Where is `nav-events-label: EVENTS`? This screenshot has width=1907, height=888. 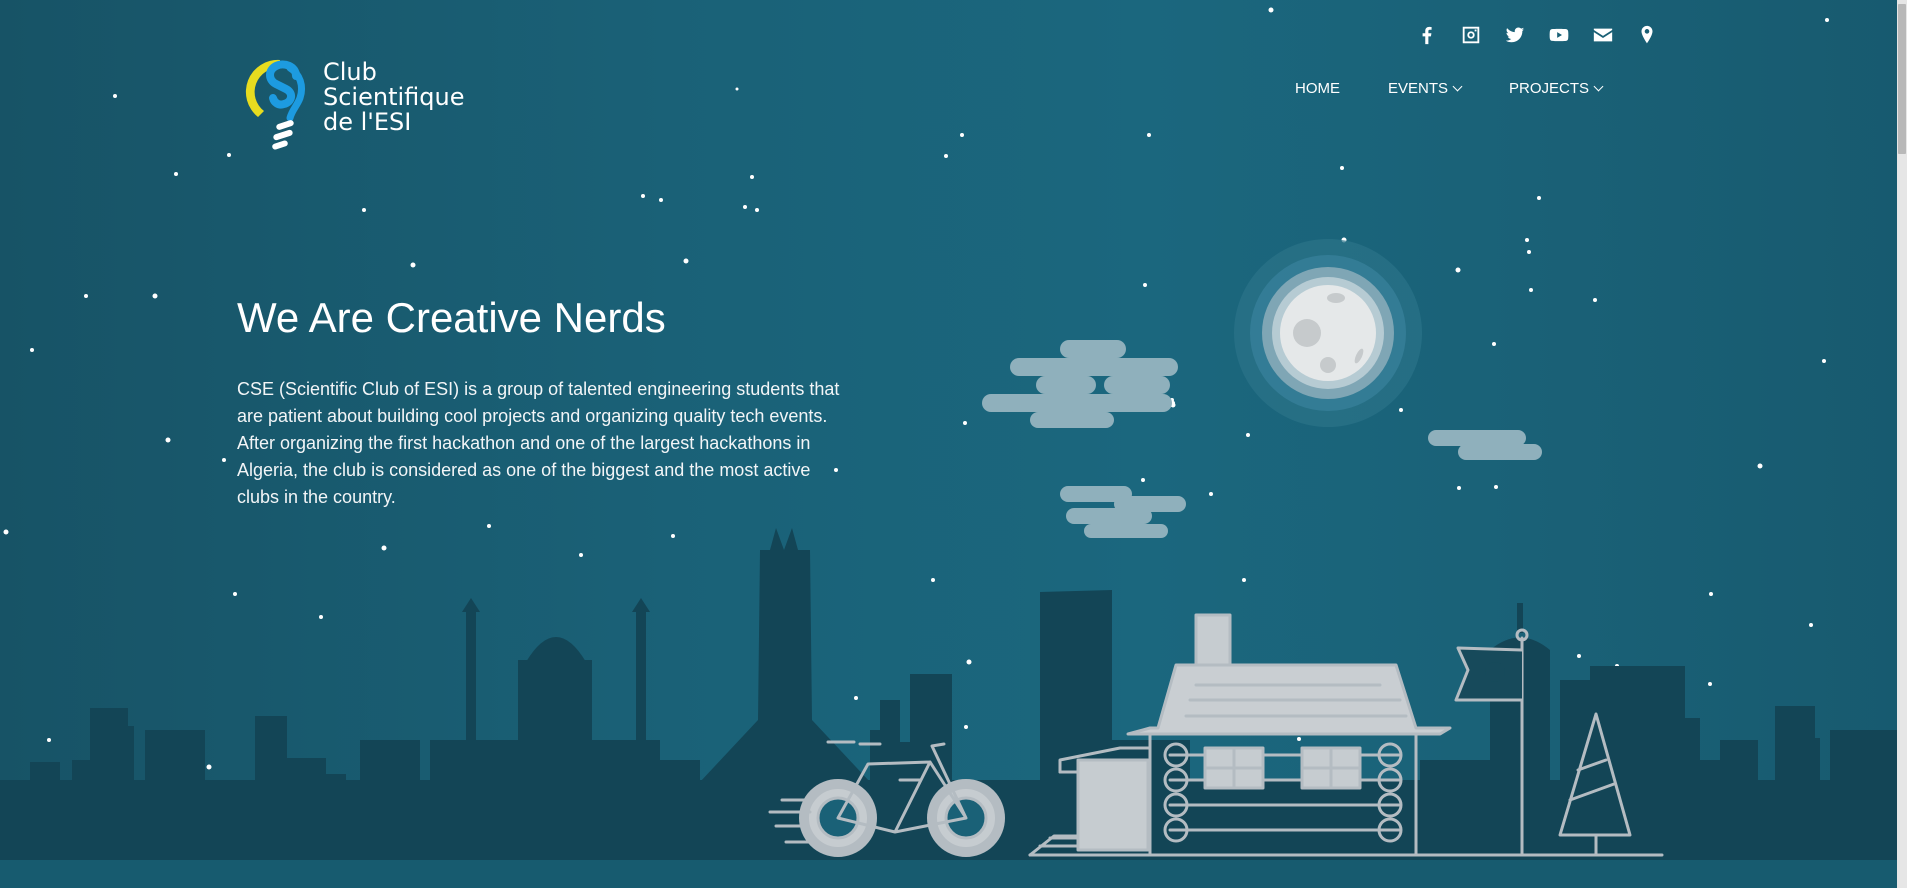 nav-events-label: EVENTS is located at coordinates (1418, 88).